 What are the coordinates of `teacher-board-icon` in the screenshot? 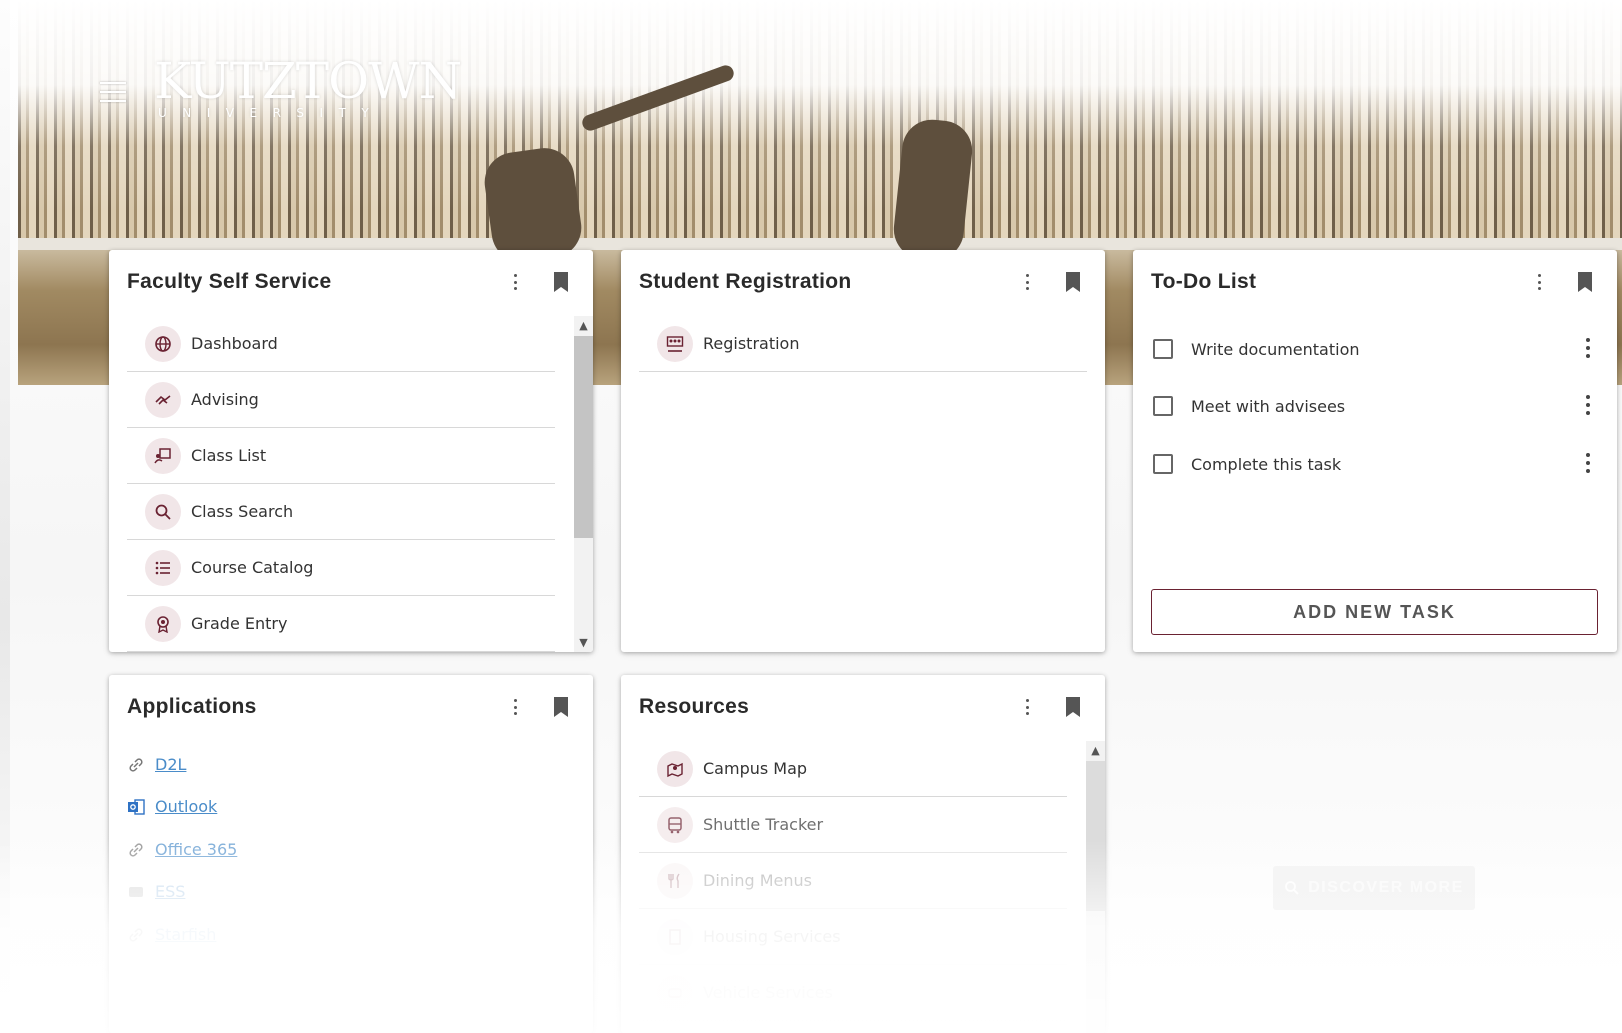 It's located at (163, 455).